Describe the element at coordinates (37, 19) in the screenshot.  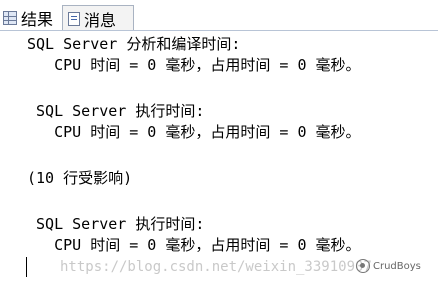
I see `tab-results-label: 结果` at that location.